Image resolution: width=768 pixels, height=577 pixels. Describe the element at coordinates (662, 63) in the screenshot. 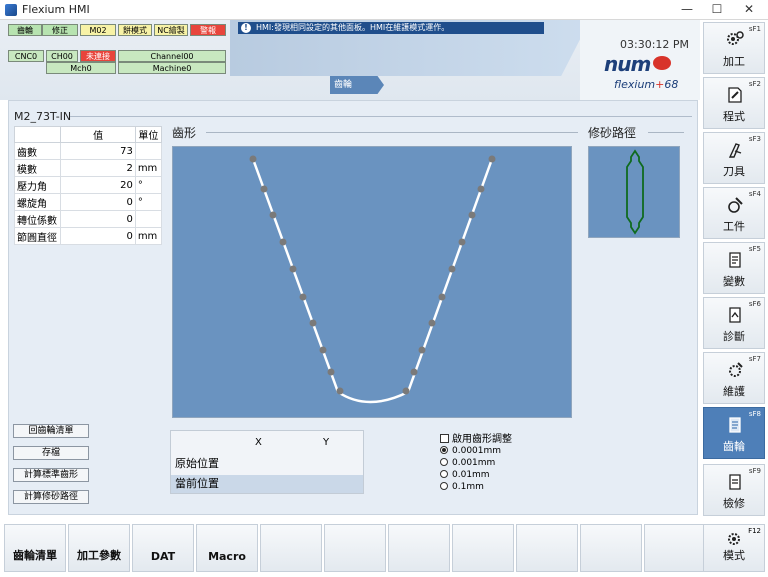

I see `num-logo-swirl-icon` at that location.